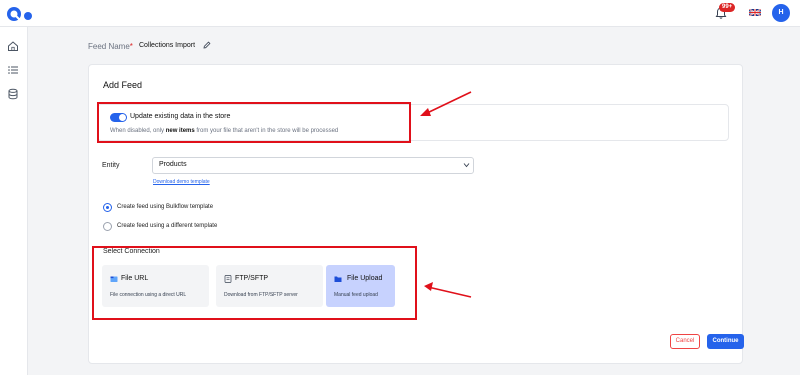 Image resolution: width=800 pixels, height=375 pixels. I want to click on entity-label: Entity, so click(111, 165).